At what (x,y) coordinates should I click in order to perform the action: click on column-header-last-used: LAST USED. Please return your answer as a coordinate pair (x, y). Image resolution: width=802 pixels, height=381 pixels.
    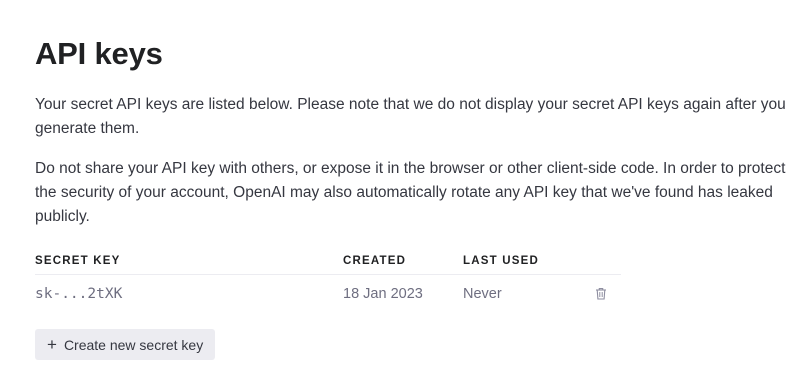
    Looking at the image, I should click on (528, 261).